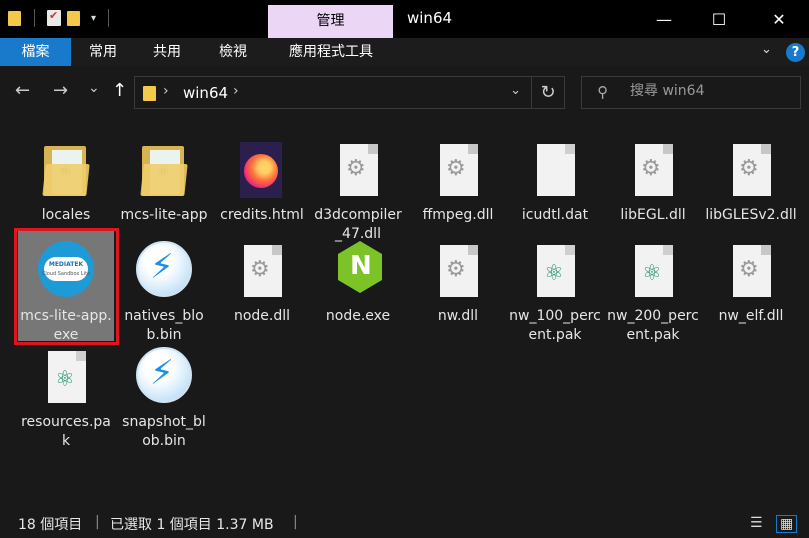 The image size is (809, 538). I want to click on list-item: natives_blob.bin, so click(164, 288).